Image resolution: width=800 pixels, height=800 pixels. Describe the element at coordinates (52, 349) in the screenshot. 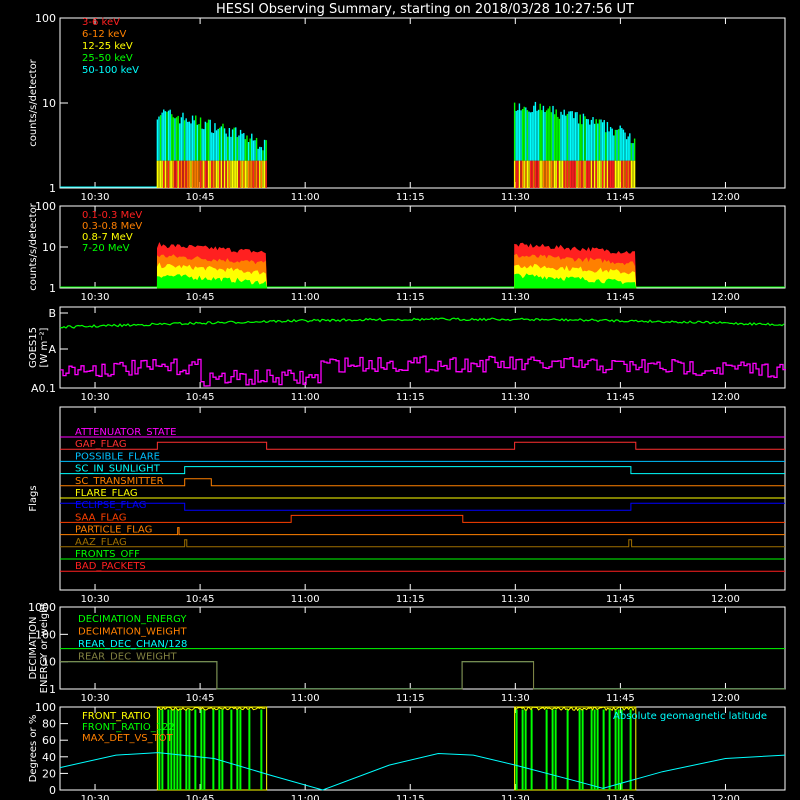

I see `ytick-label-goes: A` at that location.